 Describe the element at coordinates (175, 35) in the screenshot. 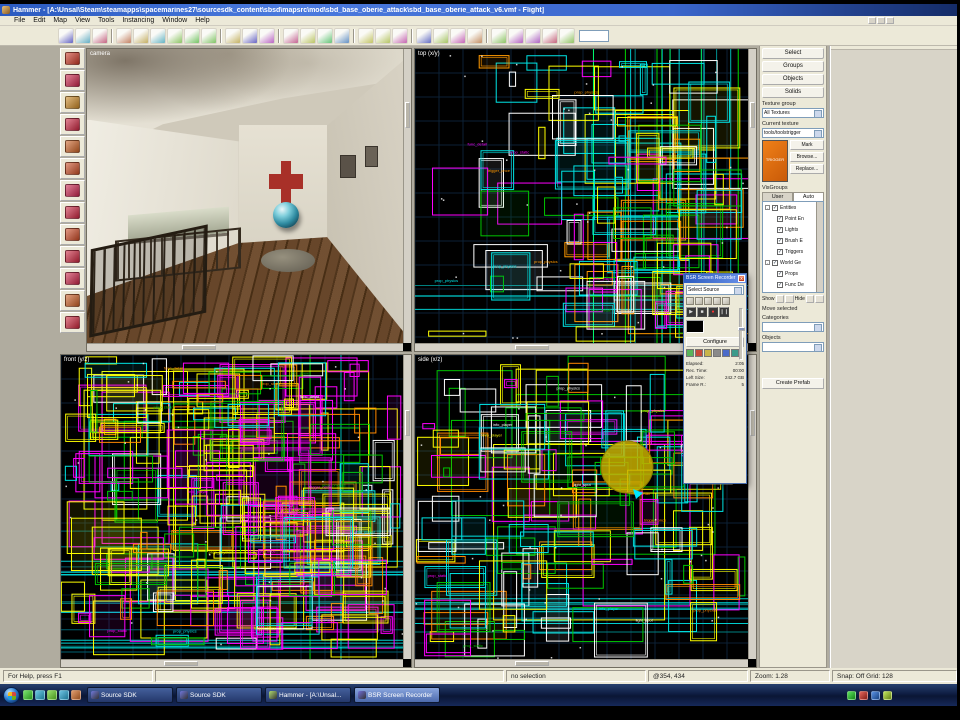

I see `ignore-groups-icon` at that location.